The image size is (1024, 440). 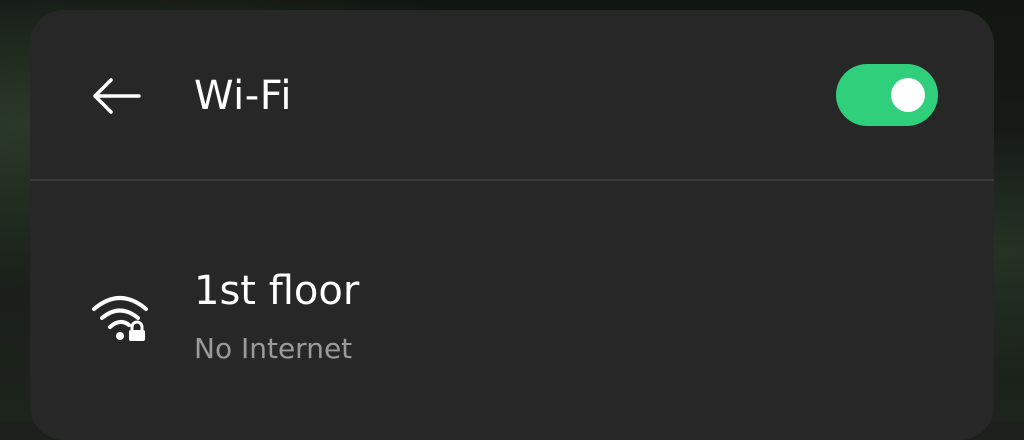 What do you see at coordinates (277, 291) in the screenshot?
I see `network-name: 1st floor` at bounding box center [277, 291].